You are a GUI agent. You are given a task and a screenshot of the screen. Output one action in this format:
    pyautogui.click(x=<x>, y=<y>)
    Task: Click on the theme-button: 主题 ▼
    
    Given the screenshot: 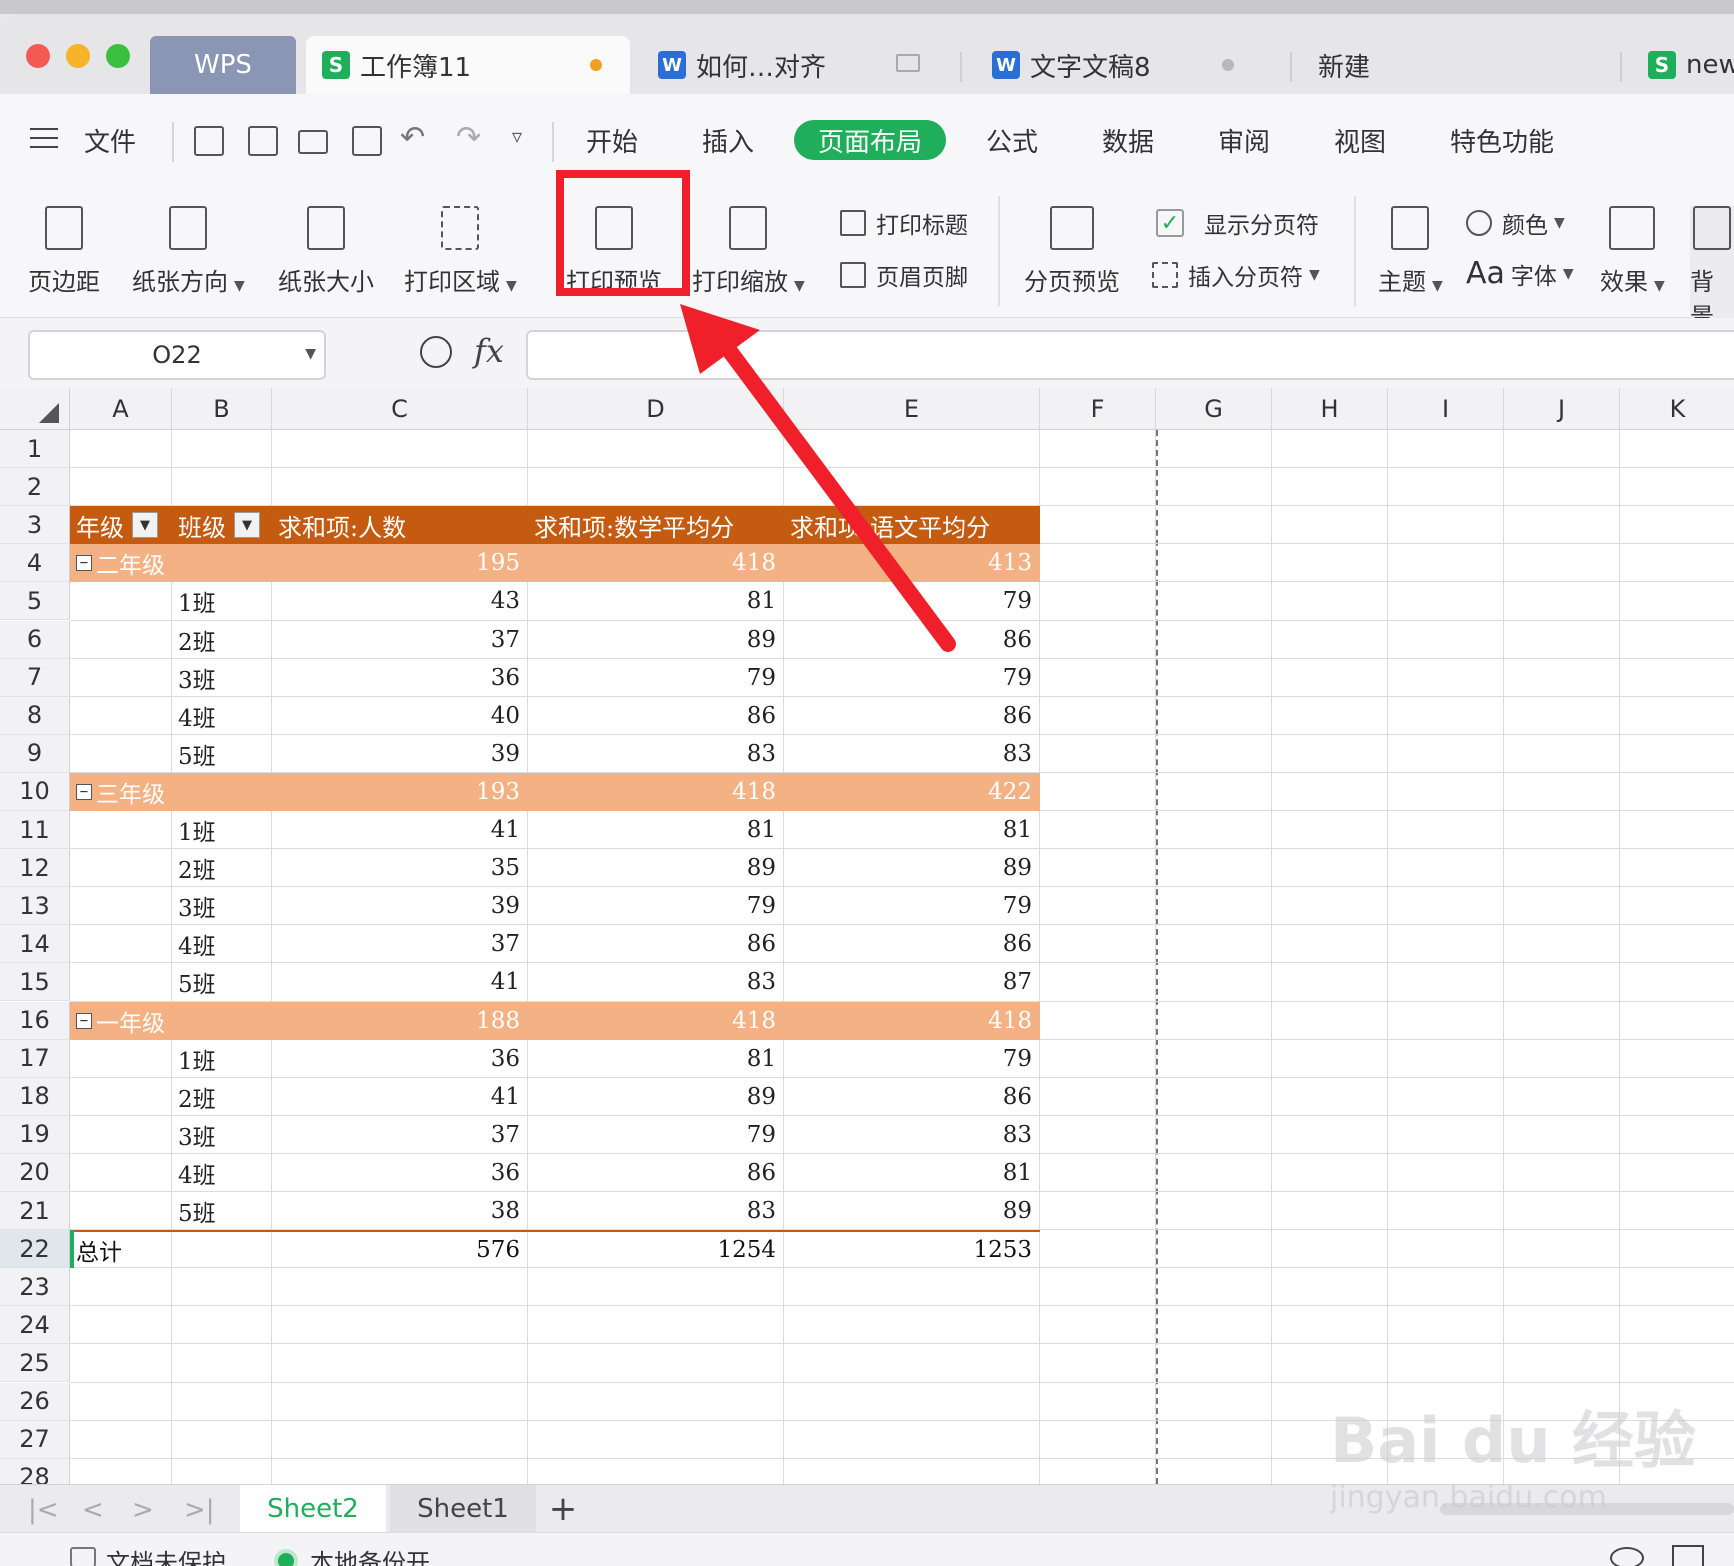 What is the action you would take?
    pyautogui.click(x=1410, y=251)
    